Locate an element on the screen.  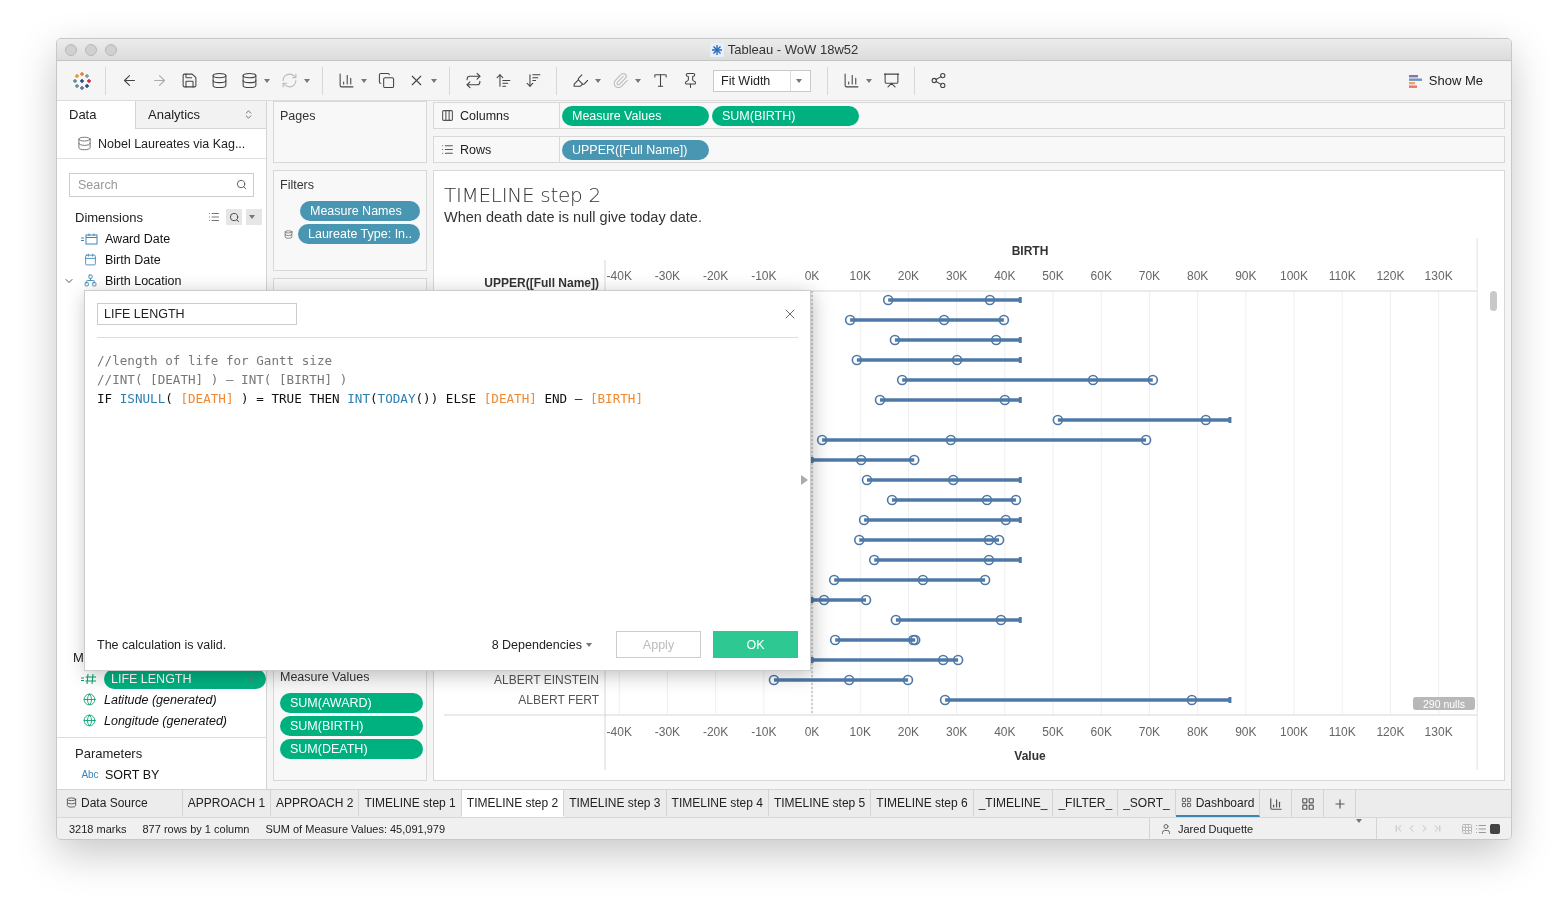
text-icon is located at coordinates (660, 80).